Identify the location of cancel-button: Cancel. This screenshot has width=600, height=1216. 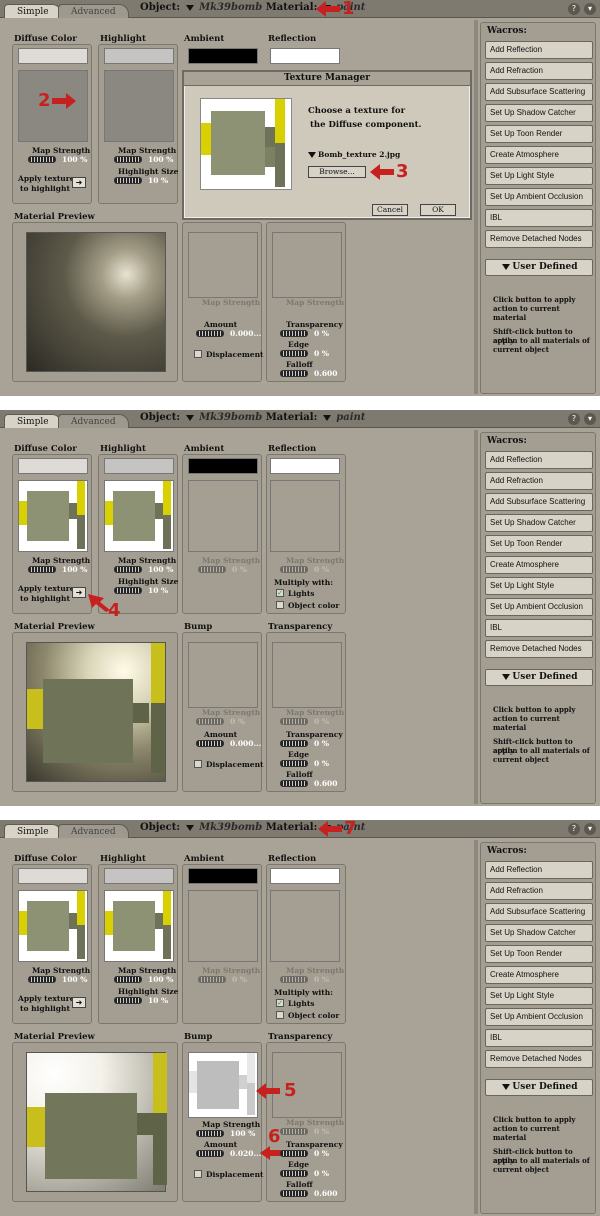
(390, 210).